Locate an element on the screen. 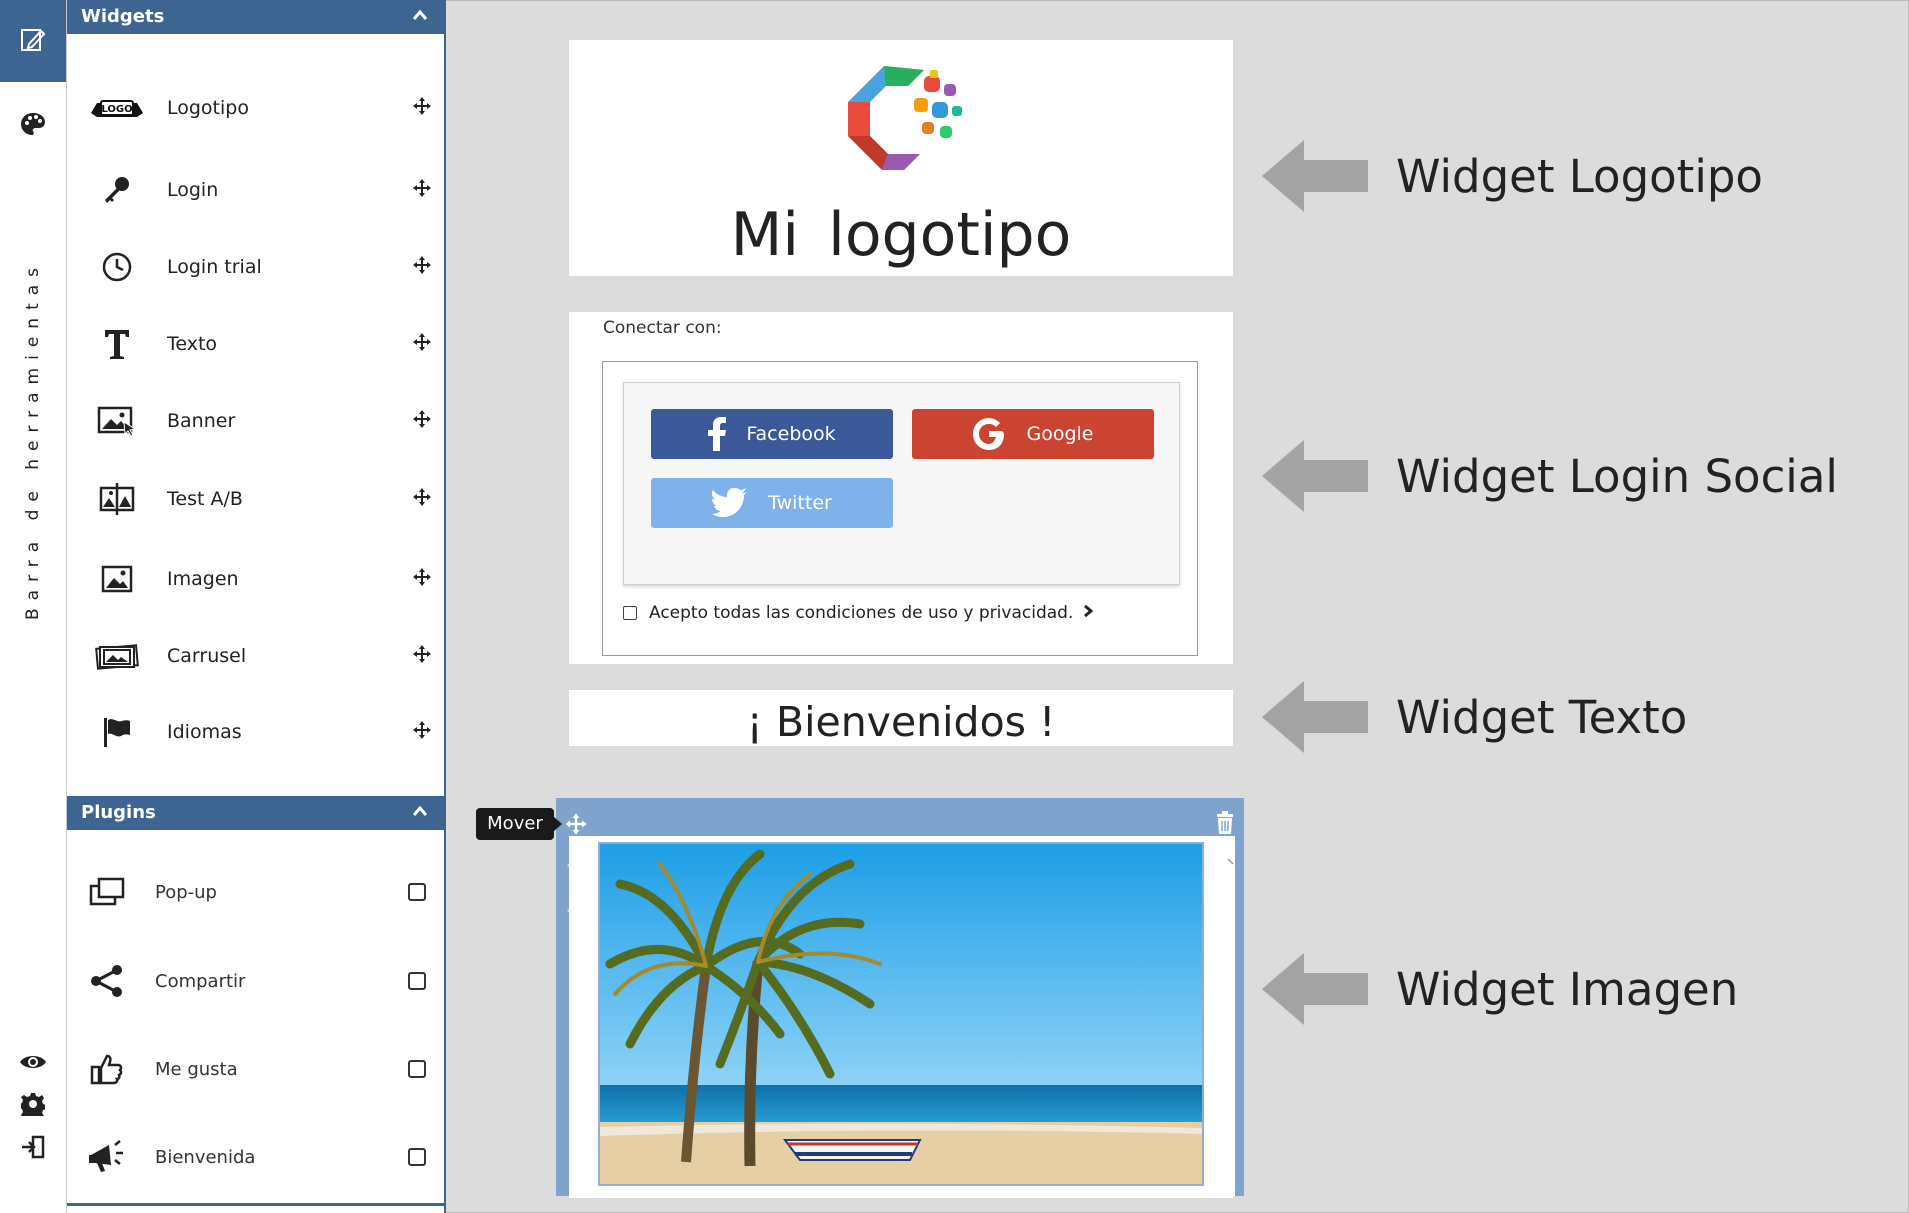 The height and width of the screenshot is (1213, 1909). widget-label: Banner is located at coordinates (201, 421).